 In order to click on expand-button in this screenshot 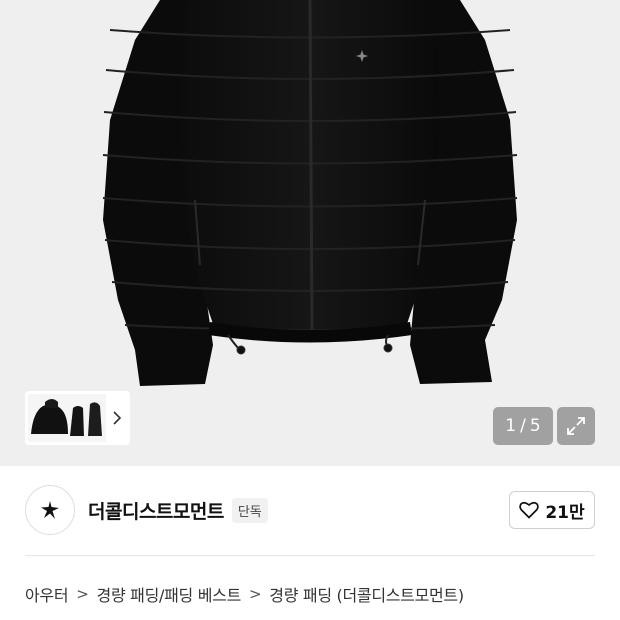, I will do `click(576, 426)`.